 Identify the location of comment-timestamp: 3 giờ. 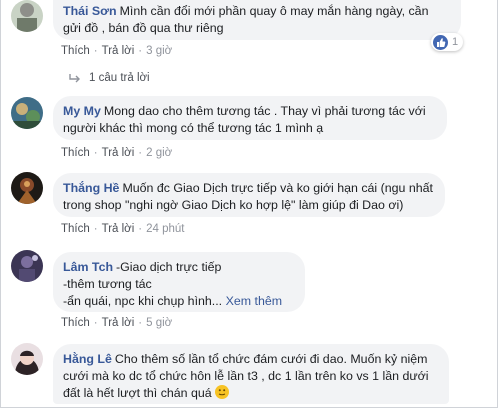
(159, 51).